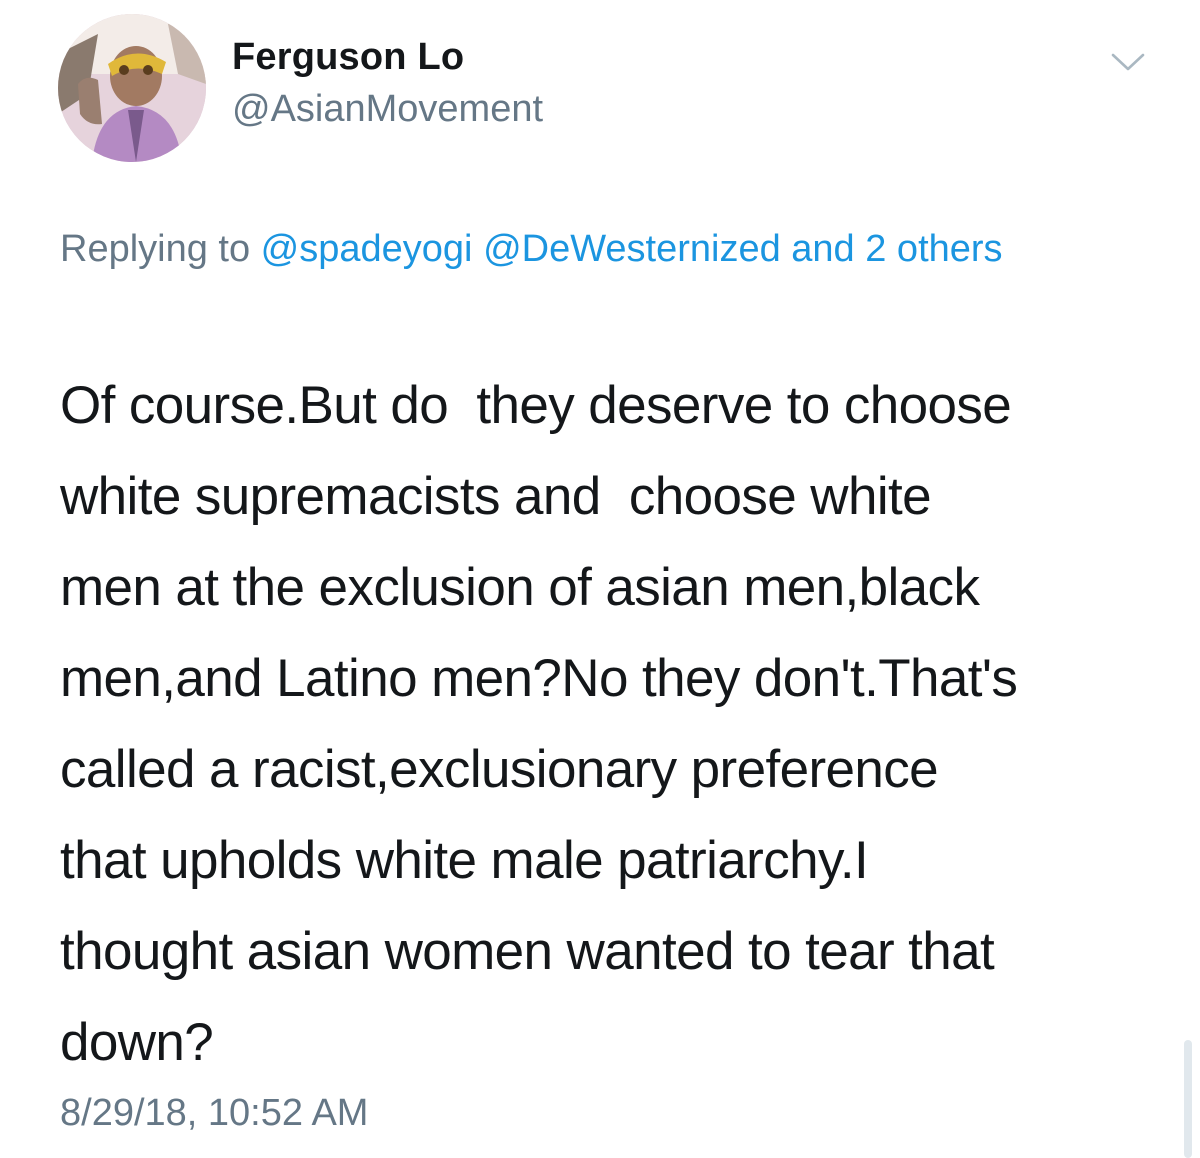 The width and height of the screenshot is (1200, 1158). Describe the element at coordinates (367, 249) in the screenshot. I see `mention-spadeyogi: @spadeyogi` at that location.